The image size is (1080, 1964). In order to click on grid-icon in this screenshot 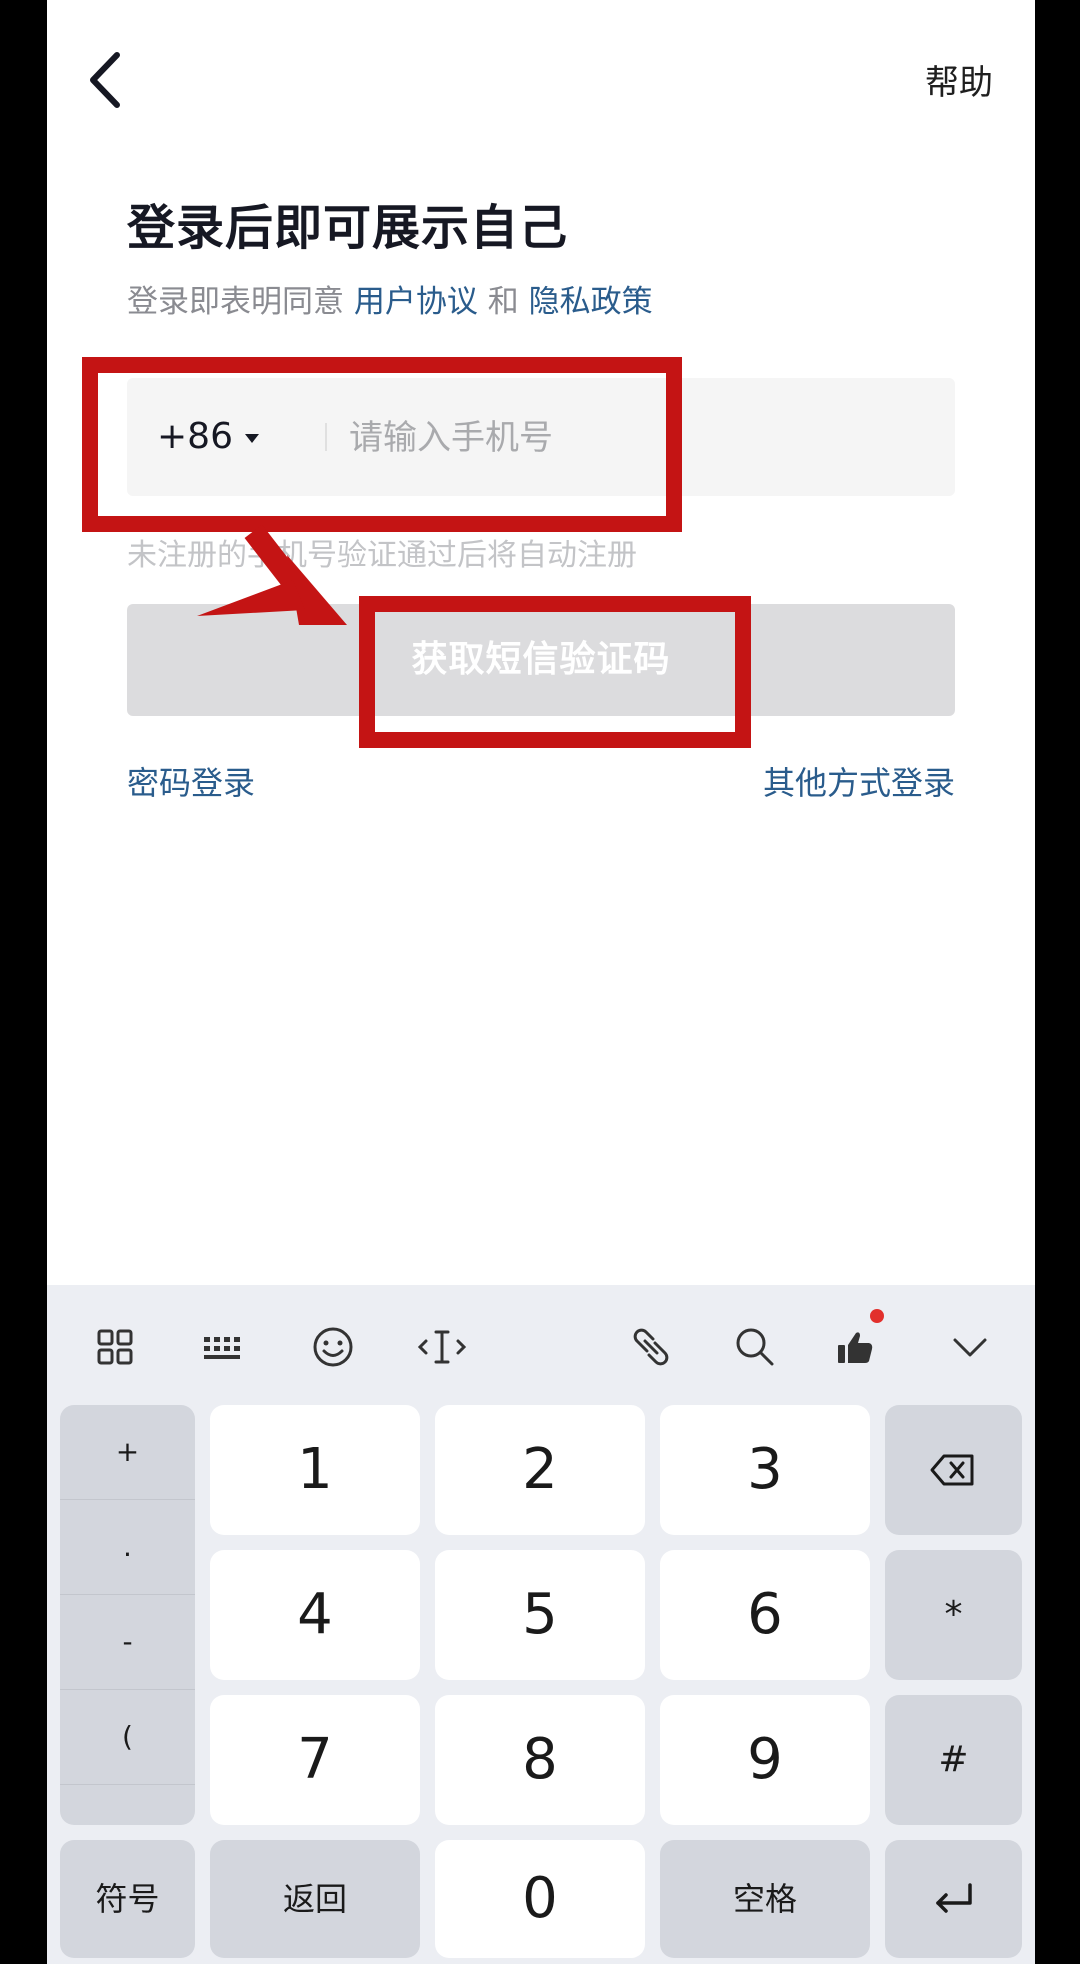, I will do `click(115, 1347)`.